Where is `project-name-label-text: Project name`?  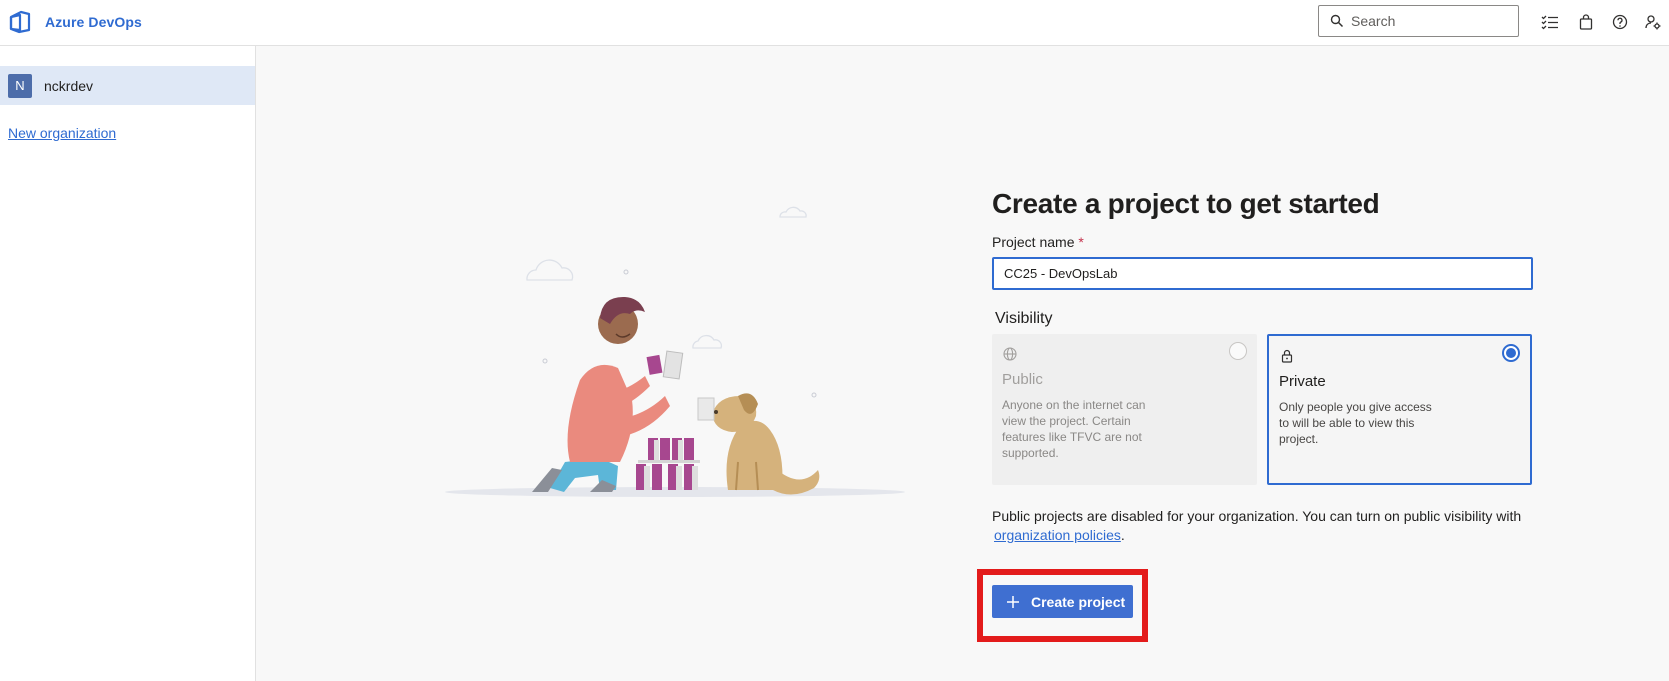
project-name-label-text: Project name is located at coordinates (1033, 242).